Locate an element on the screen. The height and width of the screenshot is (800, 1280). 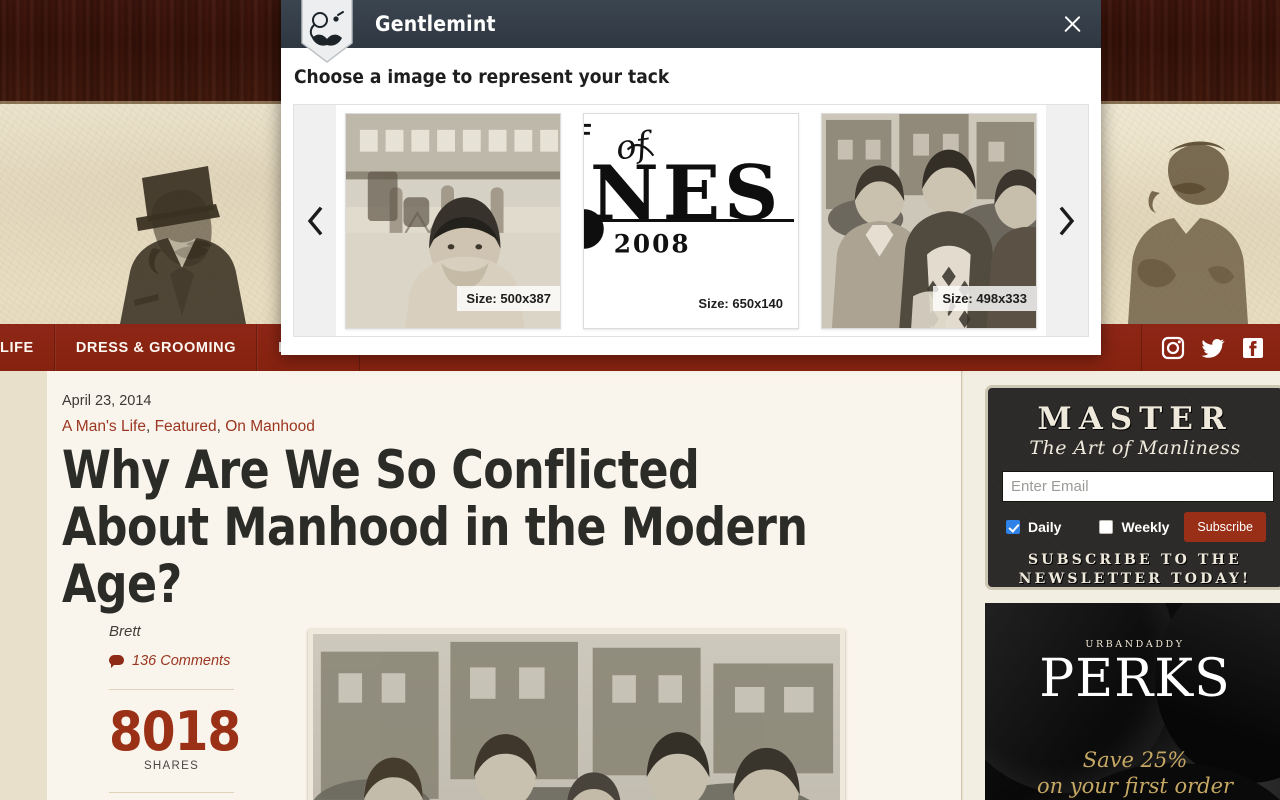
gentleman-top-hat-illustration is located at coordinates (177, 224).